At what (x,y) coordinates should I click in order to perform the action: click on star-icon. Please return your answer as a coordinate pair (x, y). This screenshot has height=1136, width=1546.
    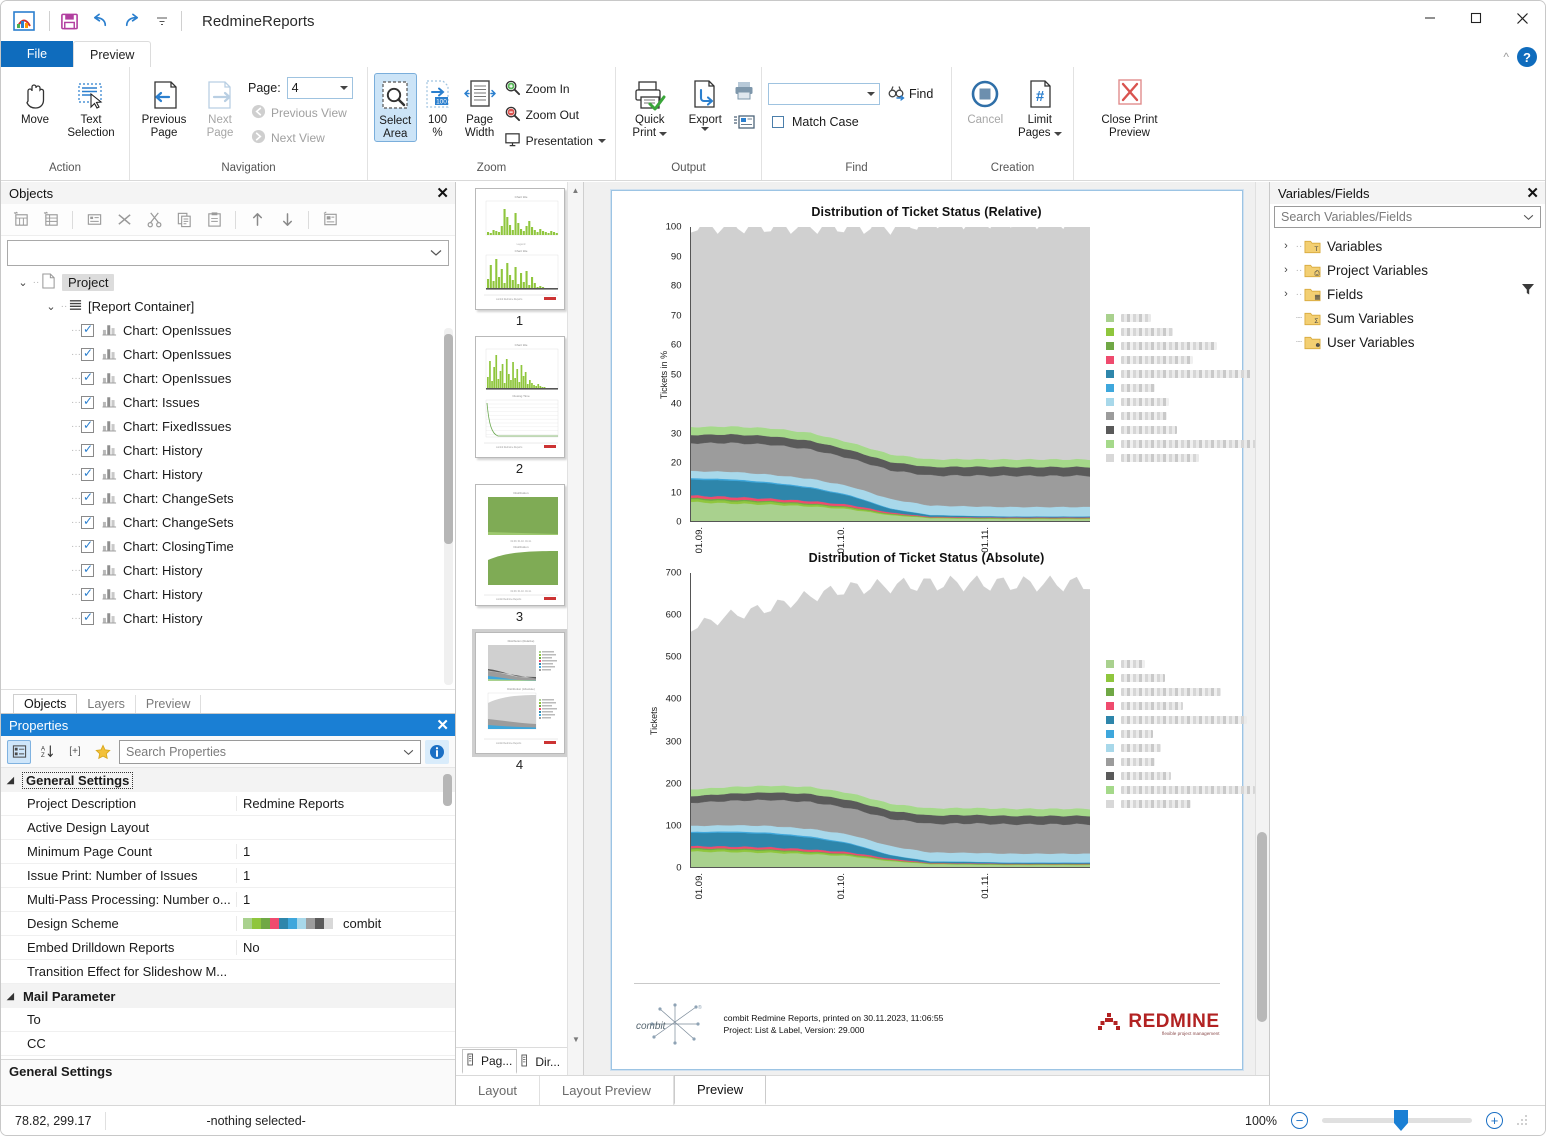
    Looking at the image, I should click on (103, 752).